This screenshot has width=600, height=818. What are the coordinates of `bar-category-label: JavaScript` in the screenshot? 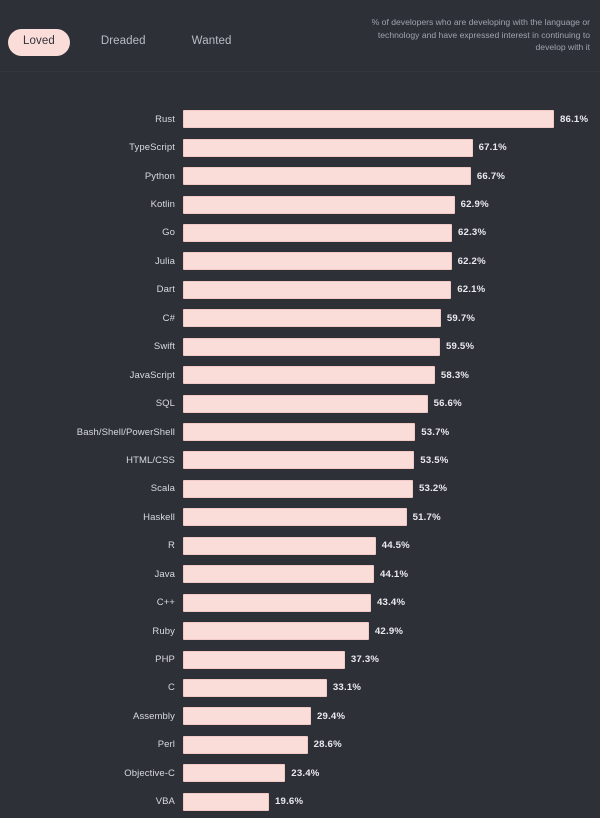 It's located at (152, 375).